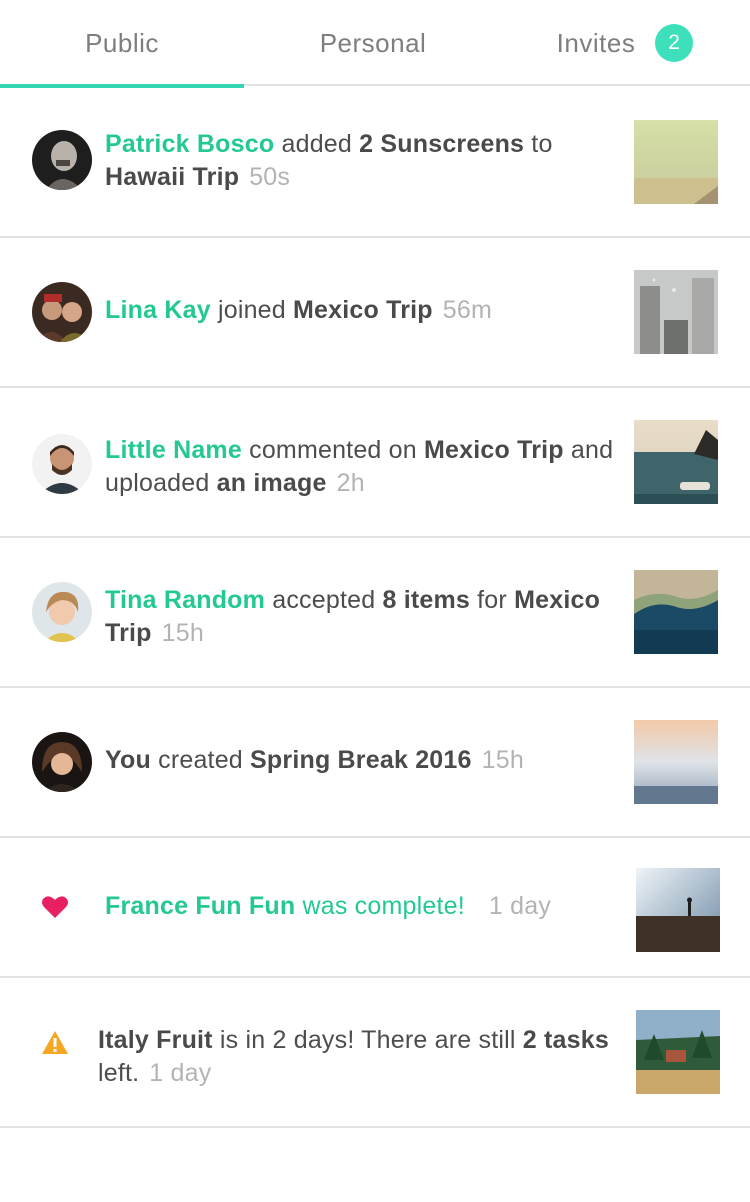 This screenshot has width=750, height=1202. I want to click on trip-link: Spring Break 2016, so click(361, 760).